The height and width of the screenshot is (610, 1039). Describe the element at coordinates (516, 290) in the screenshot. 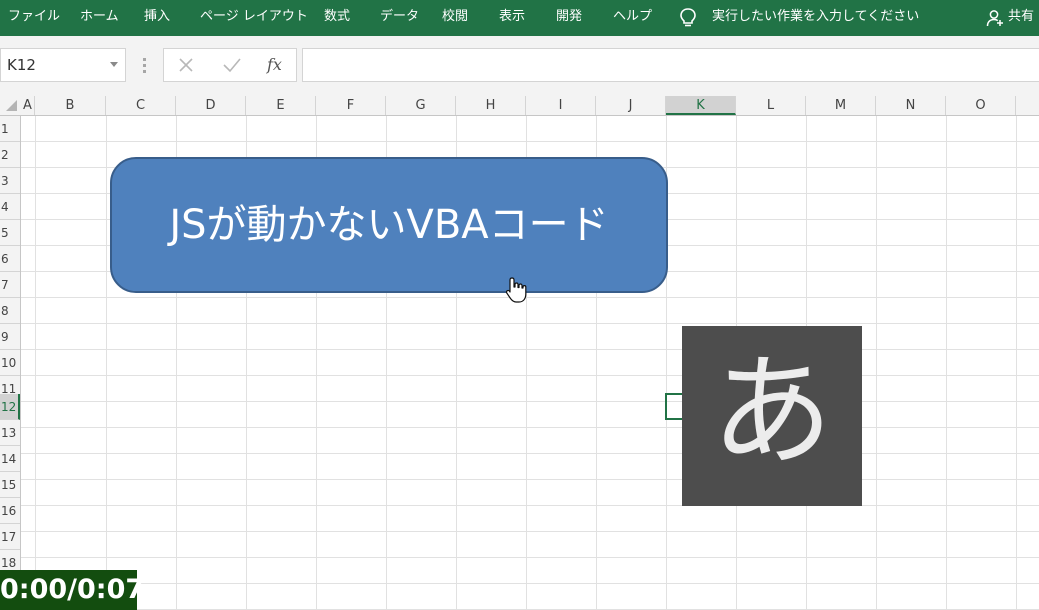

I see `hand-cursor-icon` at that location.